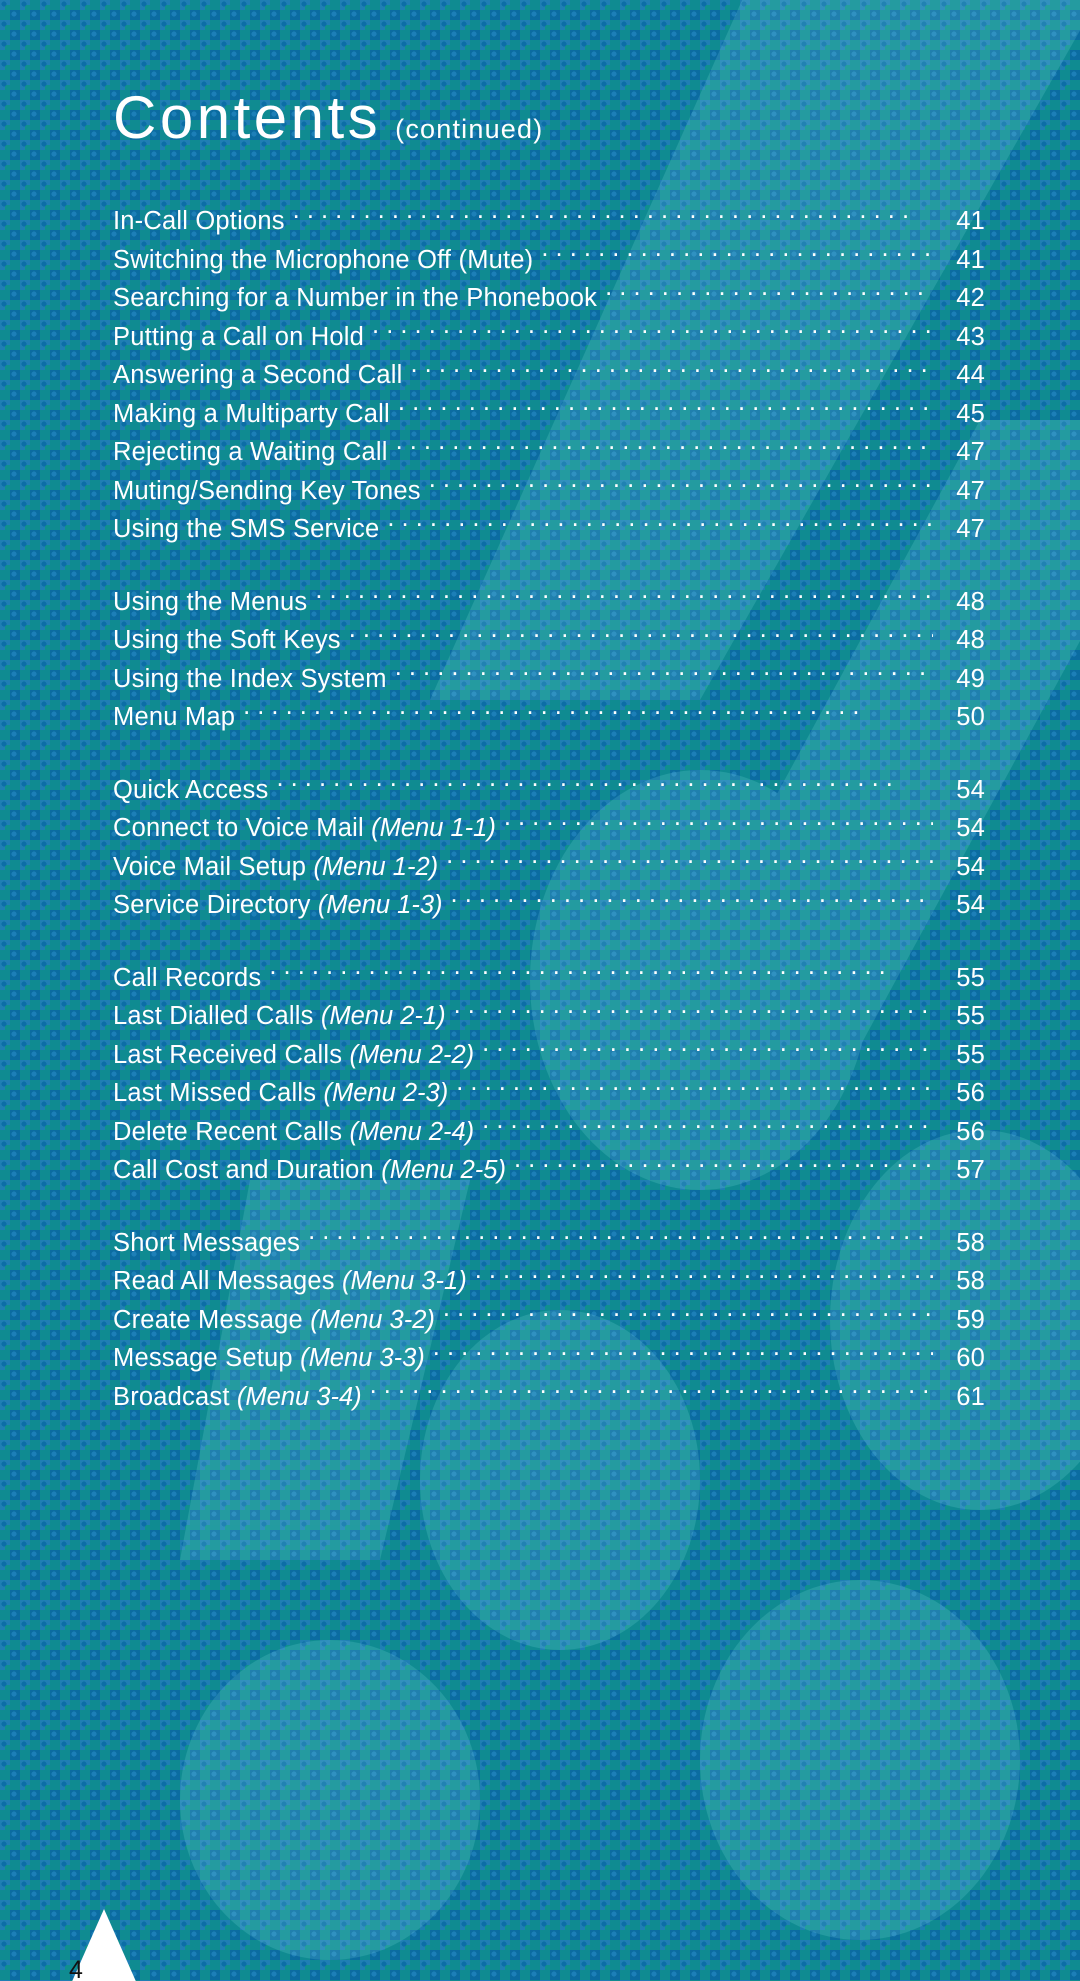 This screenshot has height=1981, width=1080. I want to click on toc-entry: Muting/Sending Key Tones 47, so click(549, 491).